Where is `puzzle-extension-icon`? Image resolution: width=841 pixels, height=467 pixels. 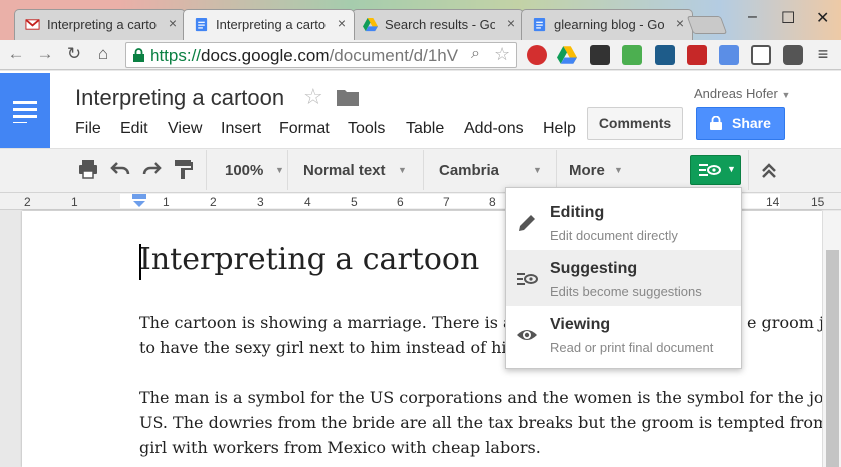
puzzle-extension-icon is located at coordinates (600, 55).